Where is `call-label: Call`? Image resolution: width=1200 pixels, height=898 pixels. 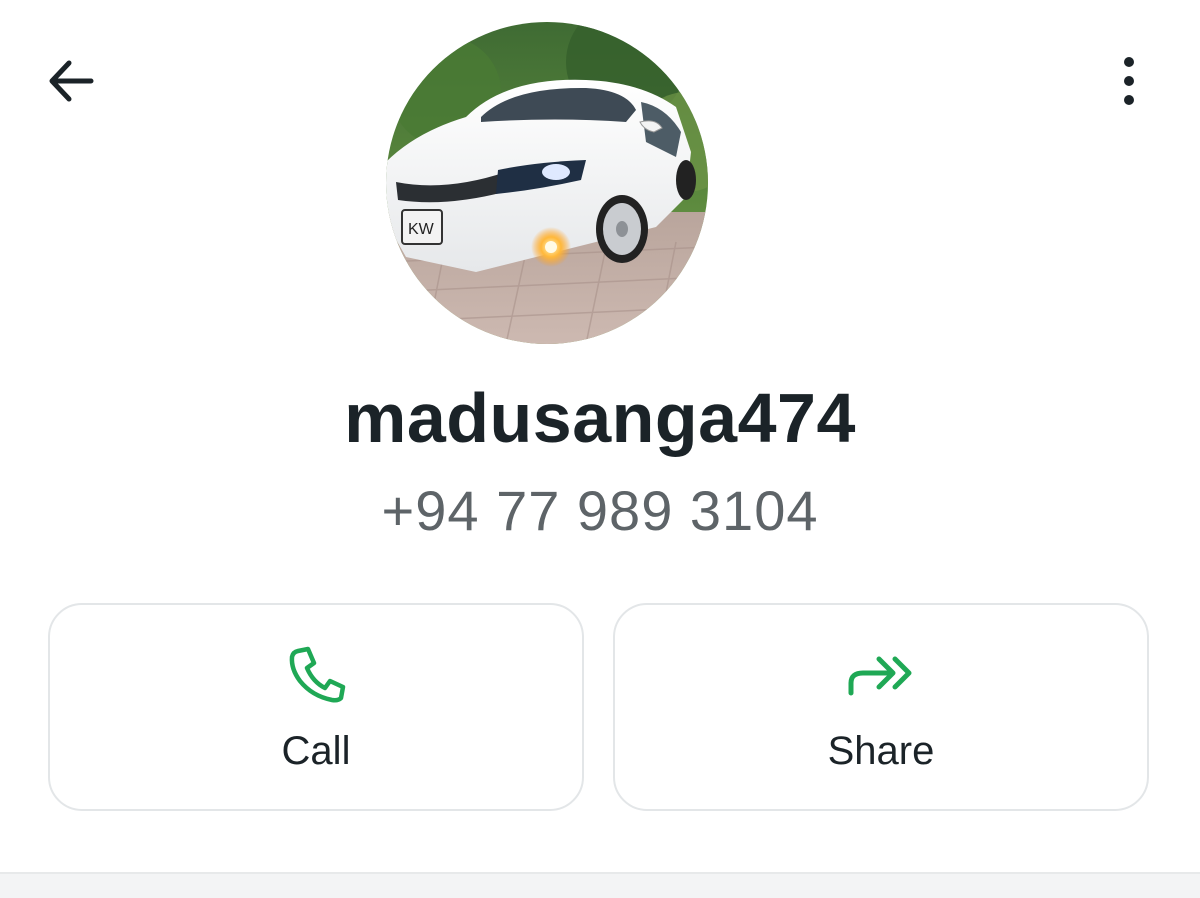
call-label: Call is located at coordinates (316, 751).